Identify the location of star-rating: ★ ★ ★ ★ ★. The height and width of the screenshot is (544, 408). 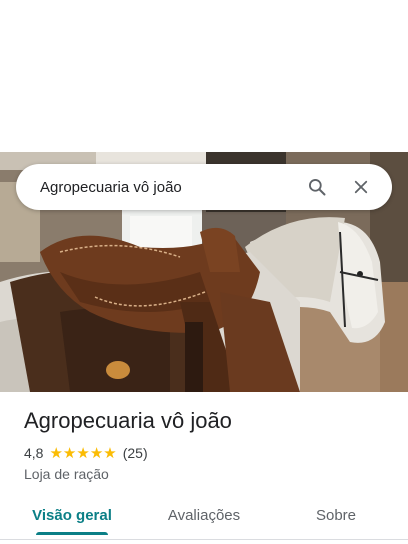
(82, 453).